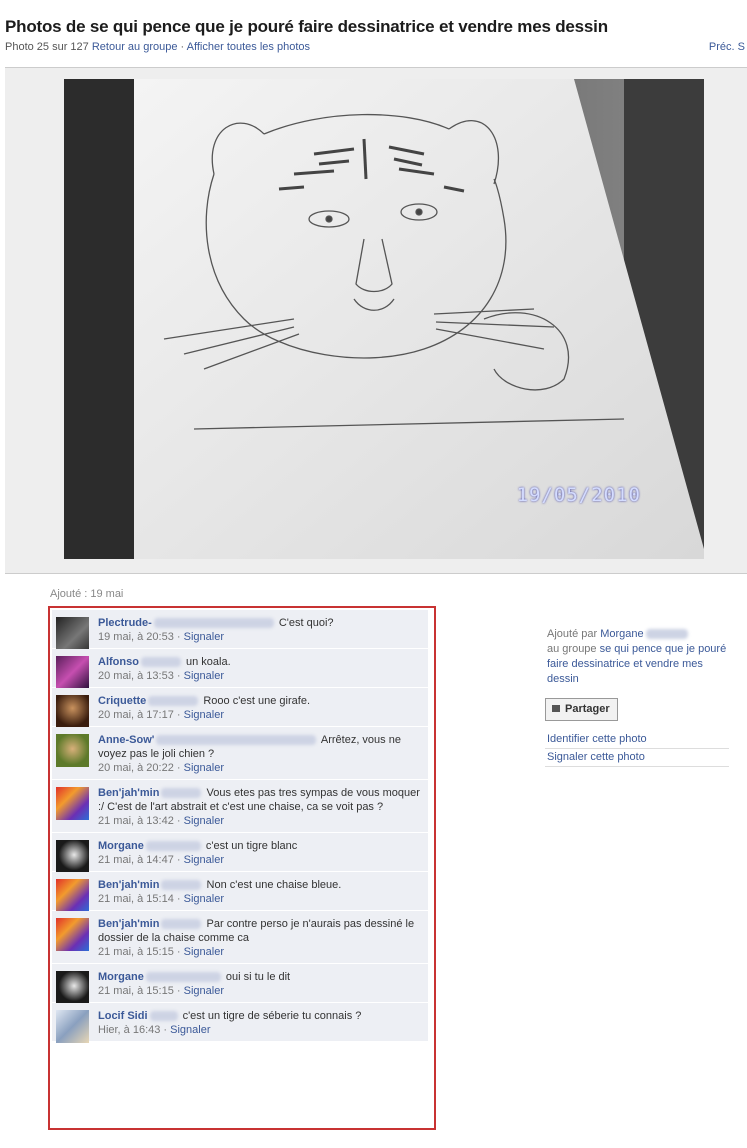  What do you see at coordinates (123, 1016) in the screenshot?
I see `comment-author: Locif Sidi` at bounding box center [123, 1016].